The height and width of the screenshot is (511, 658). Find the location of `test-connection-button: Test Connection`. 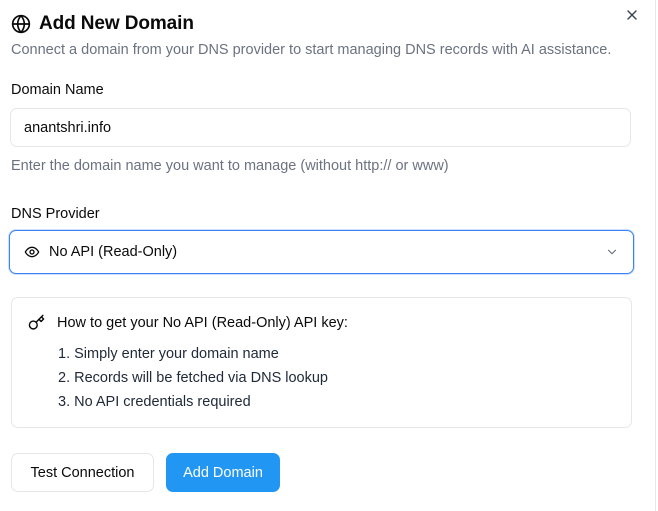

test-connection-button: Test Connection is located at coordinates (82, 472).